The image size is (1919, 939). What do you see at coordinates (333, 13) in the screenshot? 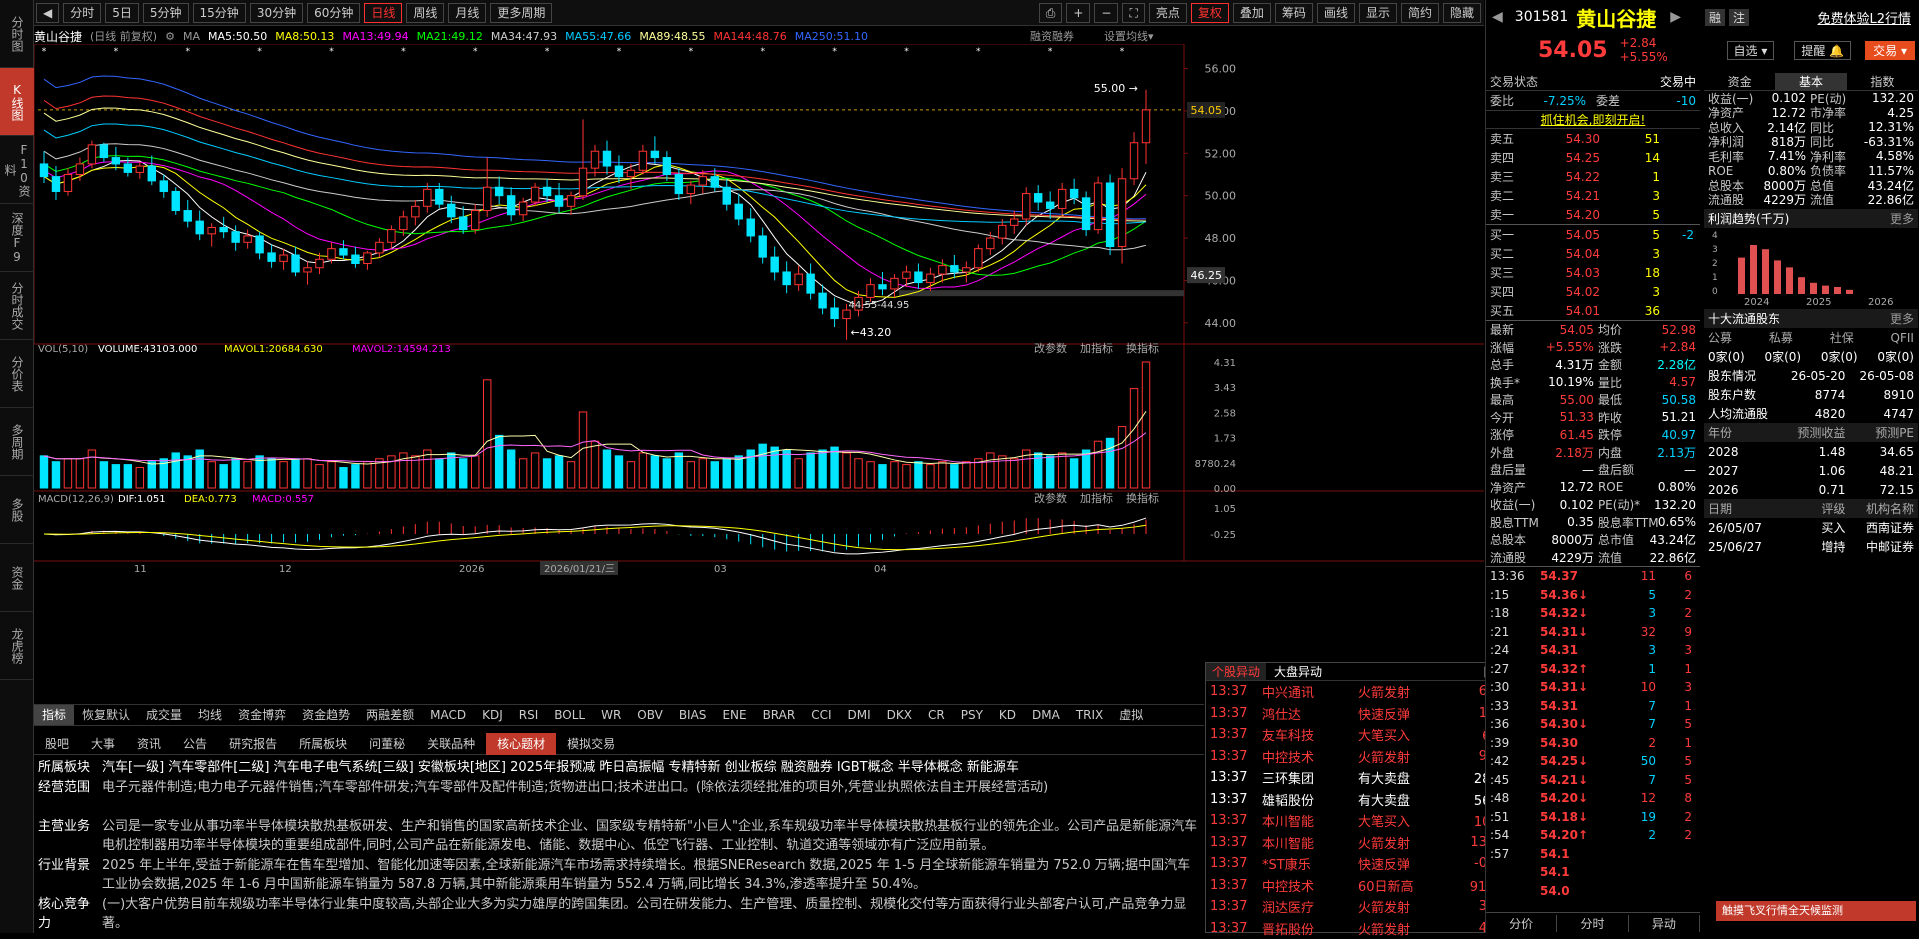
I see `period-5: 60分钟` at bounding box center [333, 13].